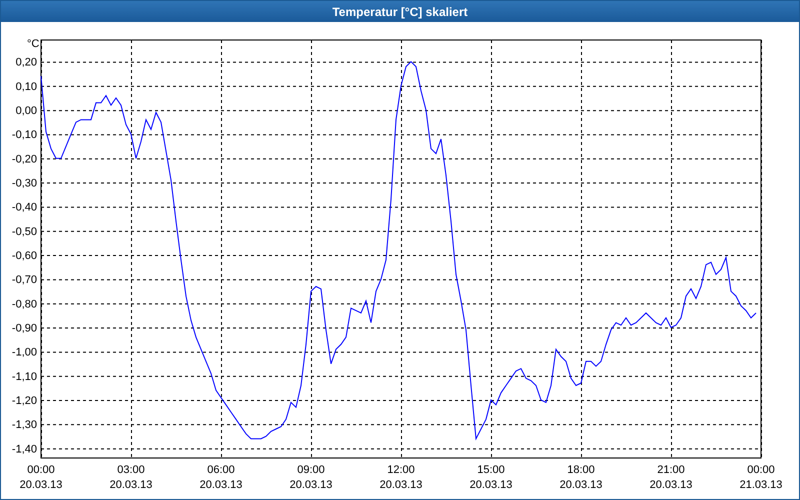 This screenshot has height=500, width=800. I want to click on y-tick-label: -0,80, so click(24, 304).